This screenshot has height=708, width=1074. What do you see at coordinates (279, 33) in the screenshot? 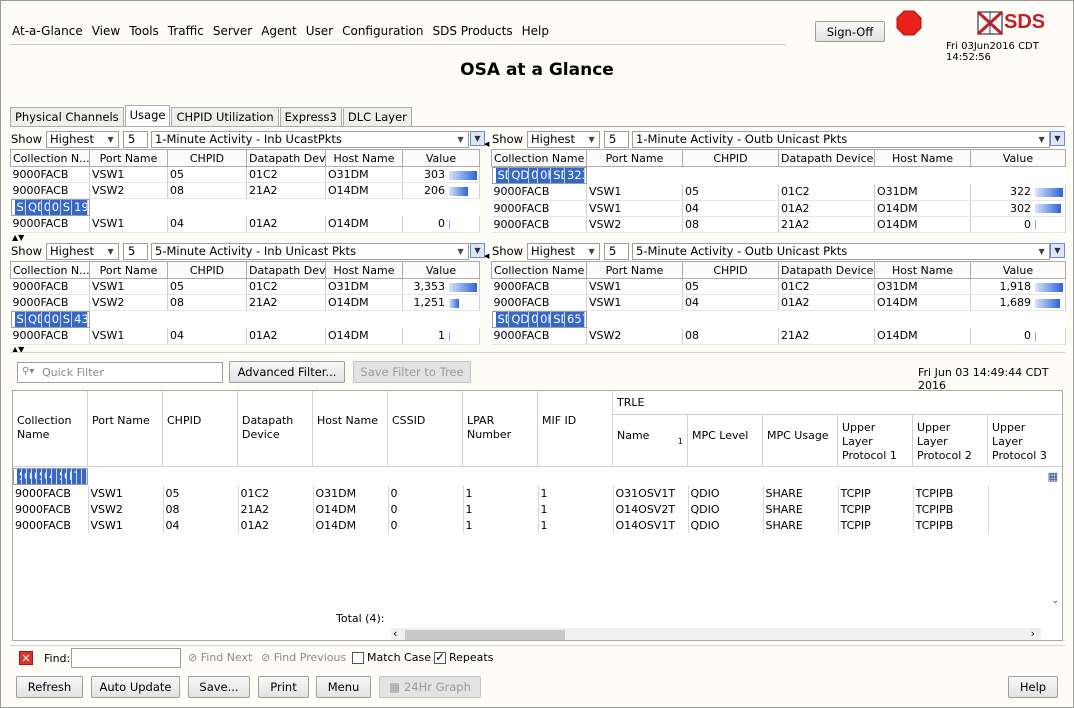
I see `menu-item-agent: Agent` at bounding box center [279, 33].